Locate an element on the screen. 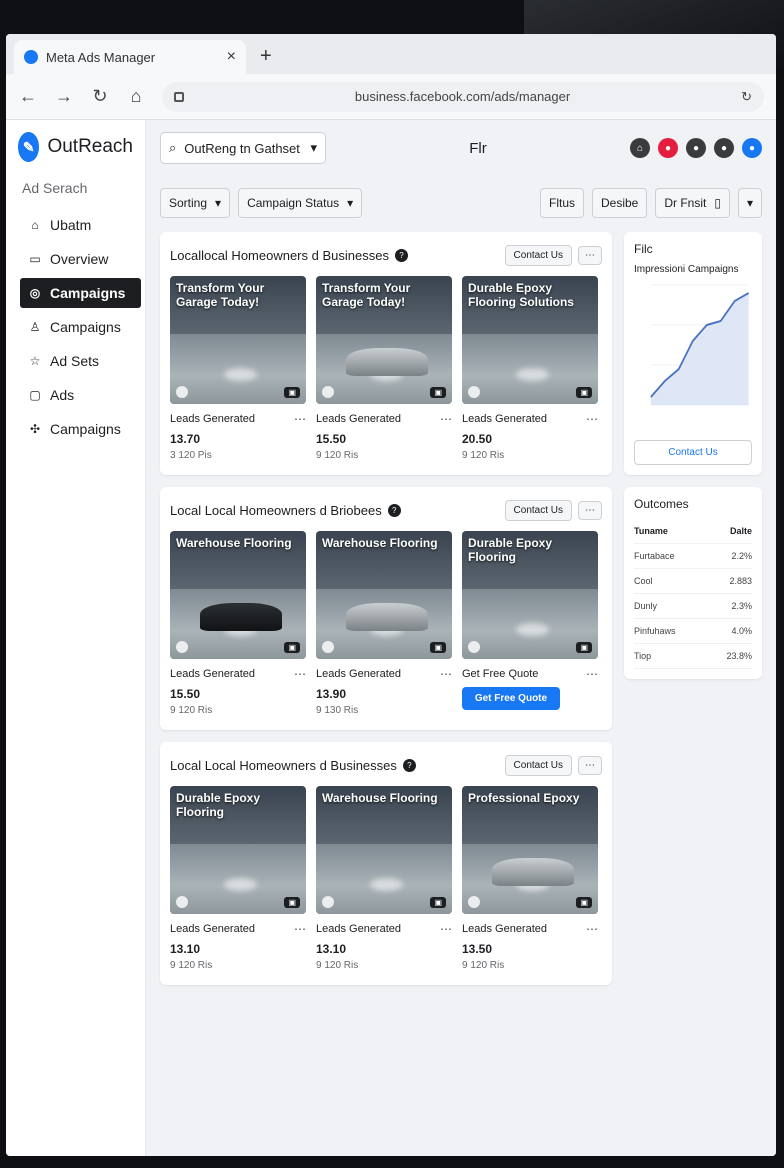 The image size is (784, 1168). reload-icon: ↻ is located at coordinates (100, 96).